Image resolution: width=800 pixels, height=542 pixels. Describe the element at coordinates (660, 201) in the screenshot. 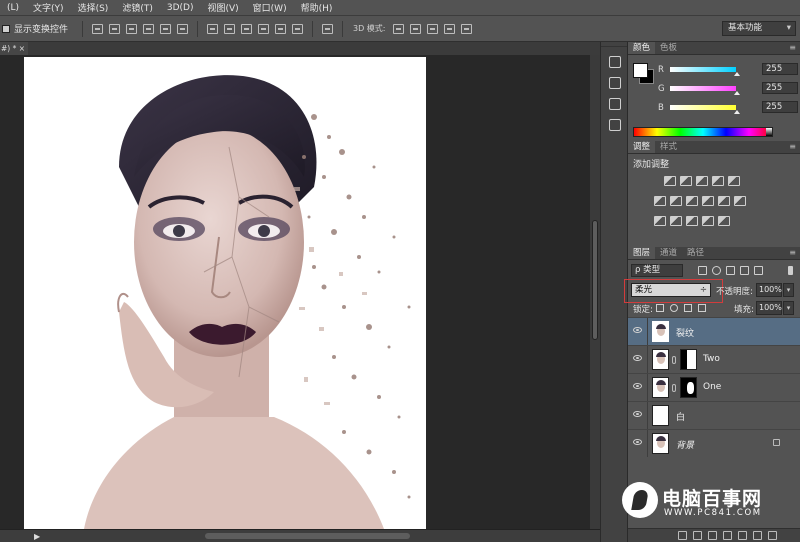

I see `hue-saturation-icon` at that location.